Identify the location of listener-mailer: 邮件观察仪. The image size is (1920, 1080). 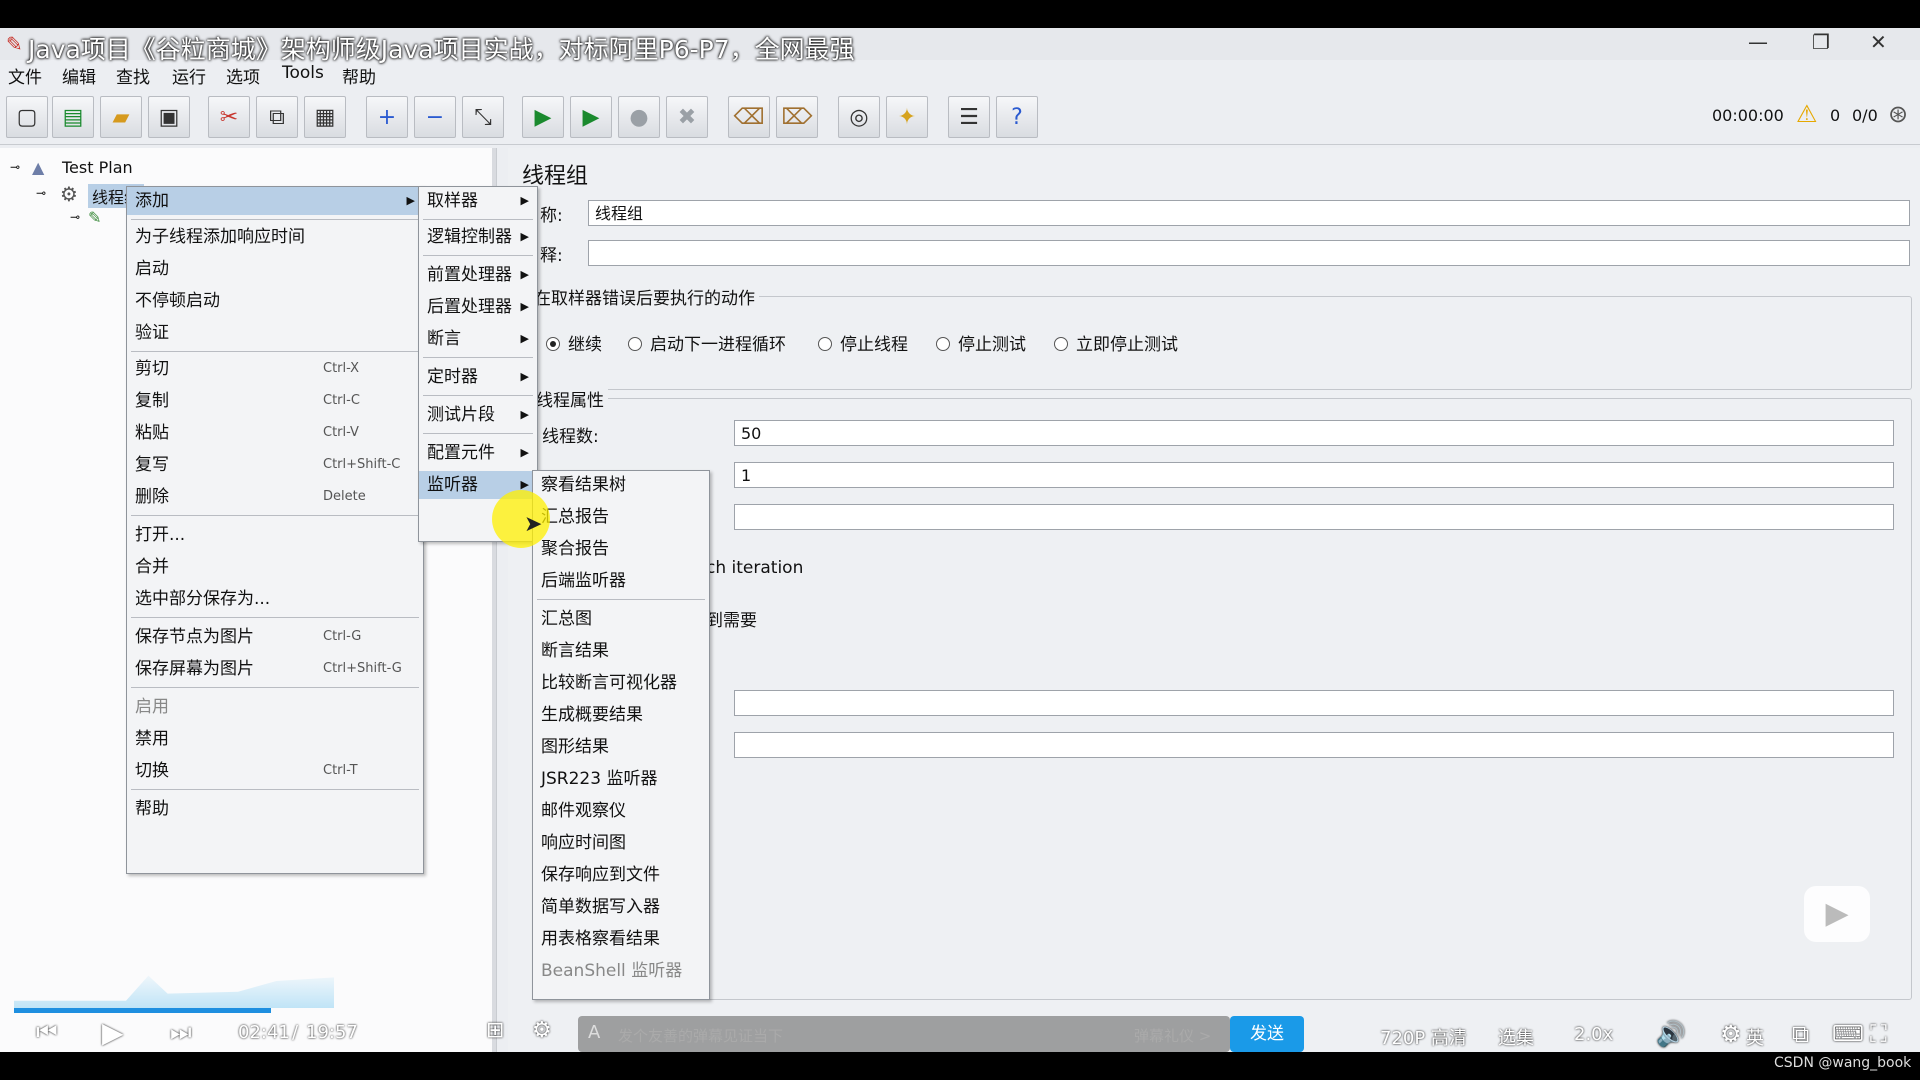
(621, 811).